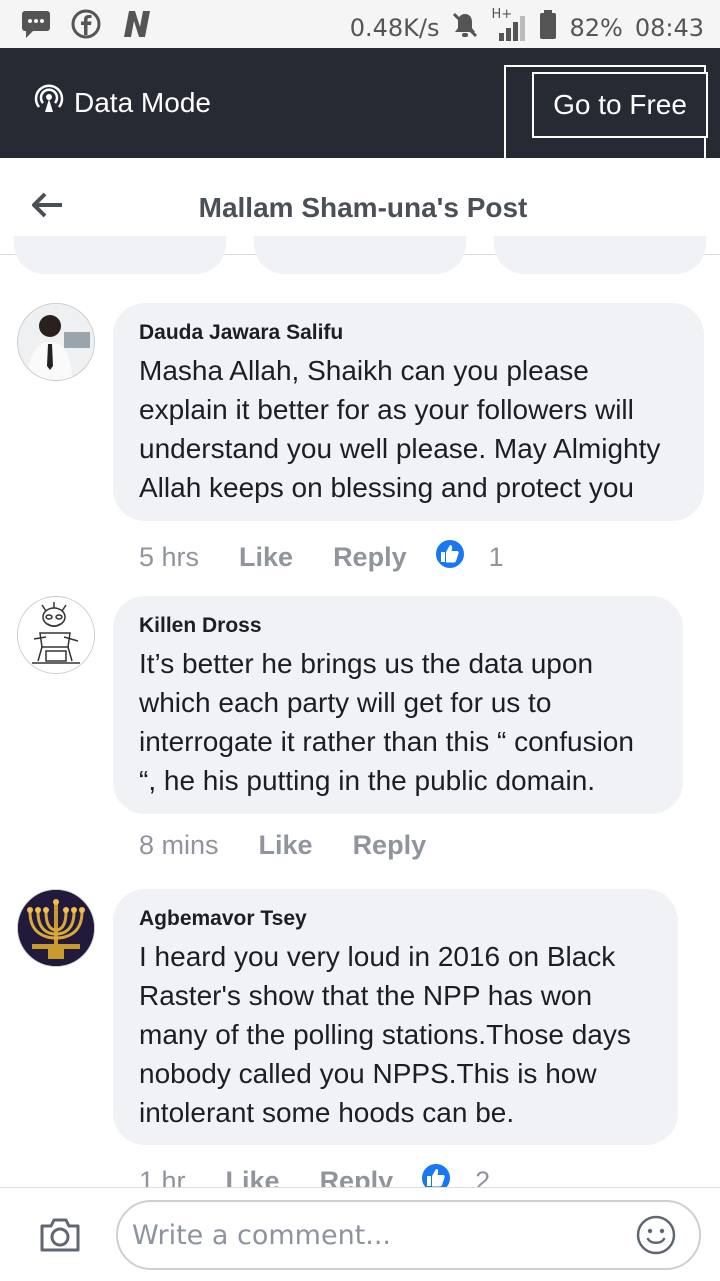 This screenshot has height=1281, width=720. I want to click on comment-author: Killen Dross, so click(398, 626).